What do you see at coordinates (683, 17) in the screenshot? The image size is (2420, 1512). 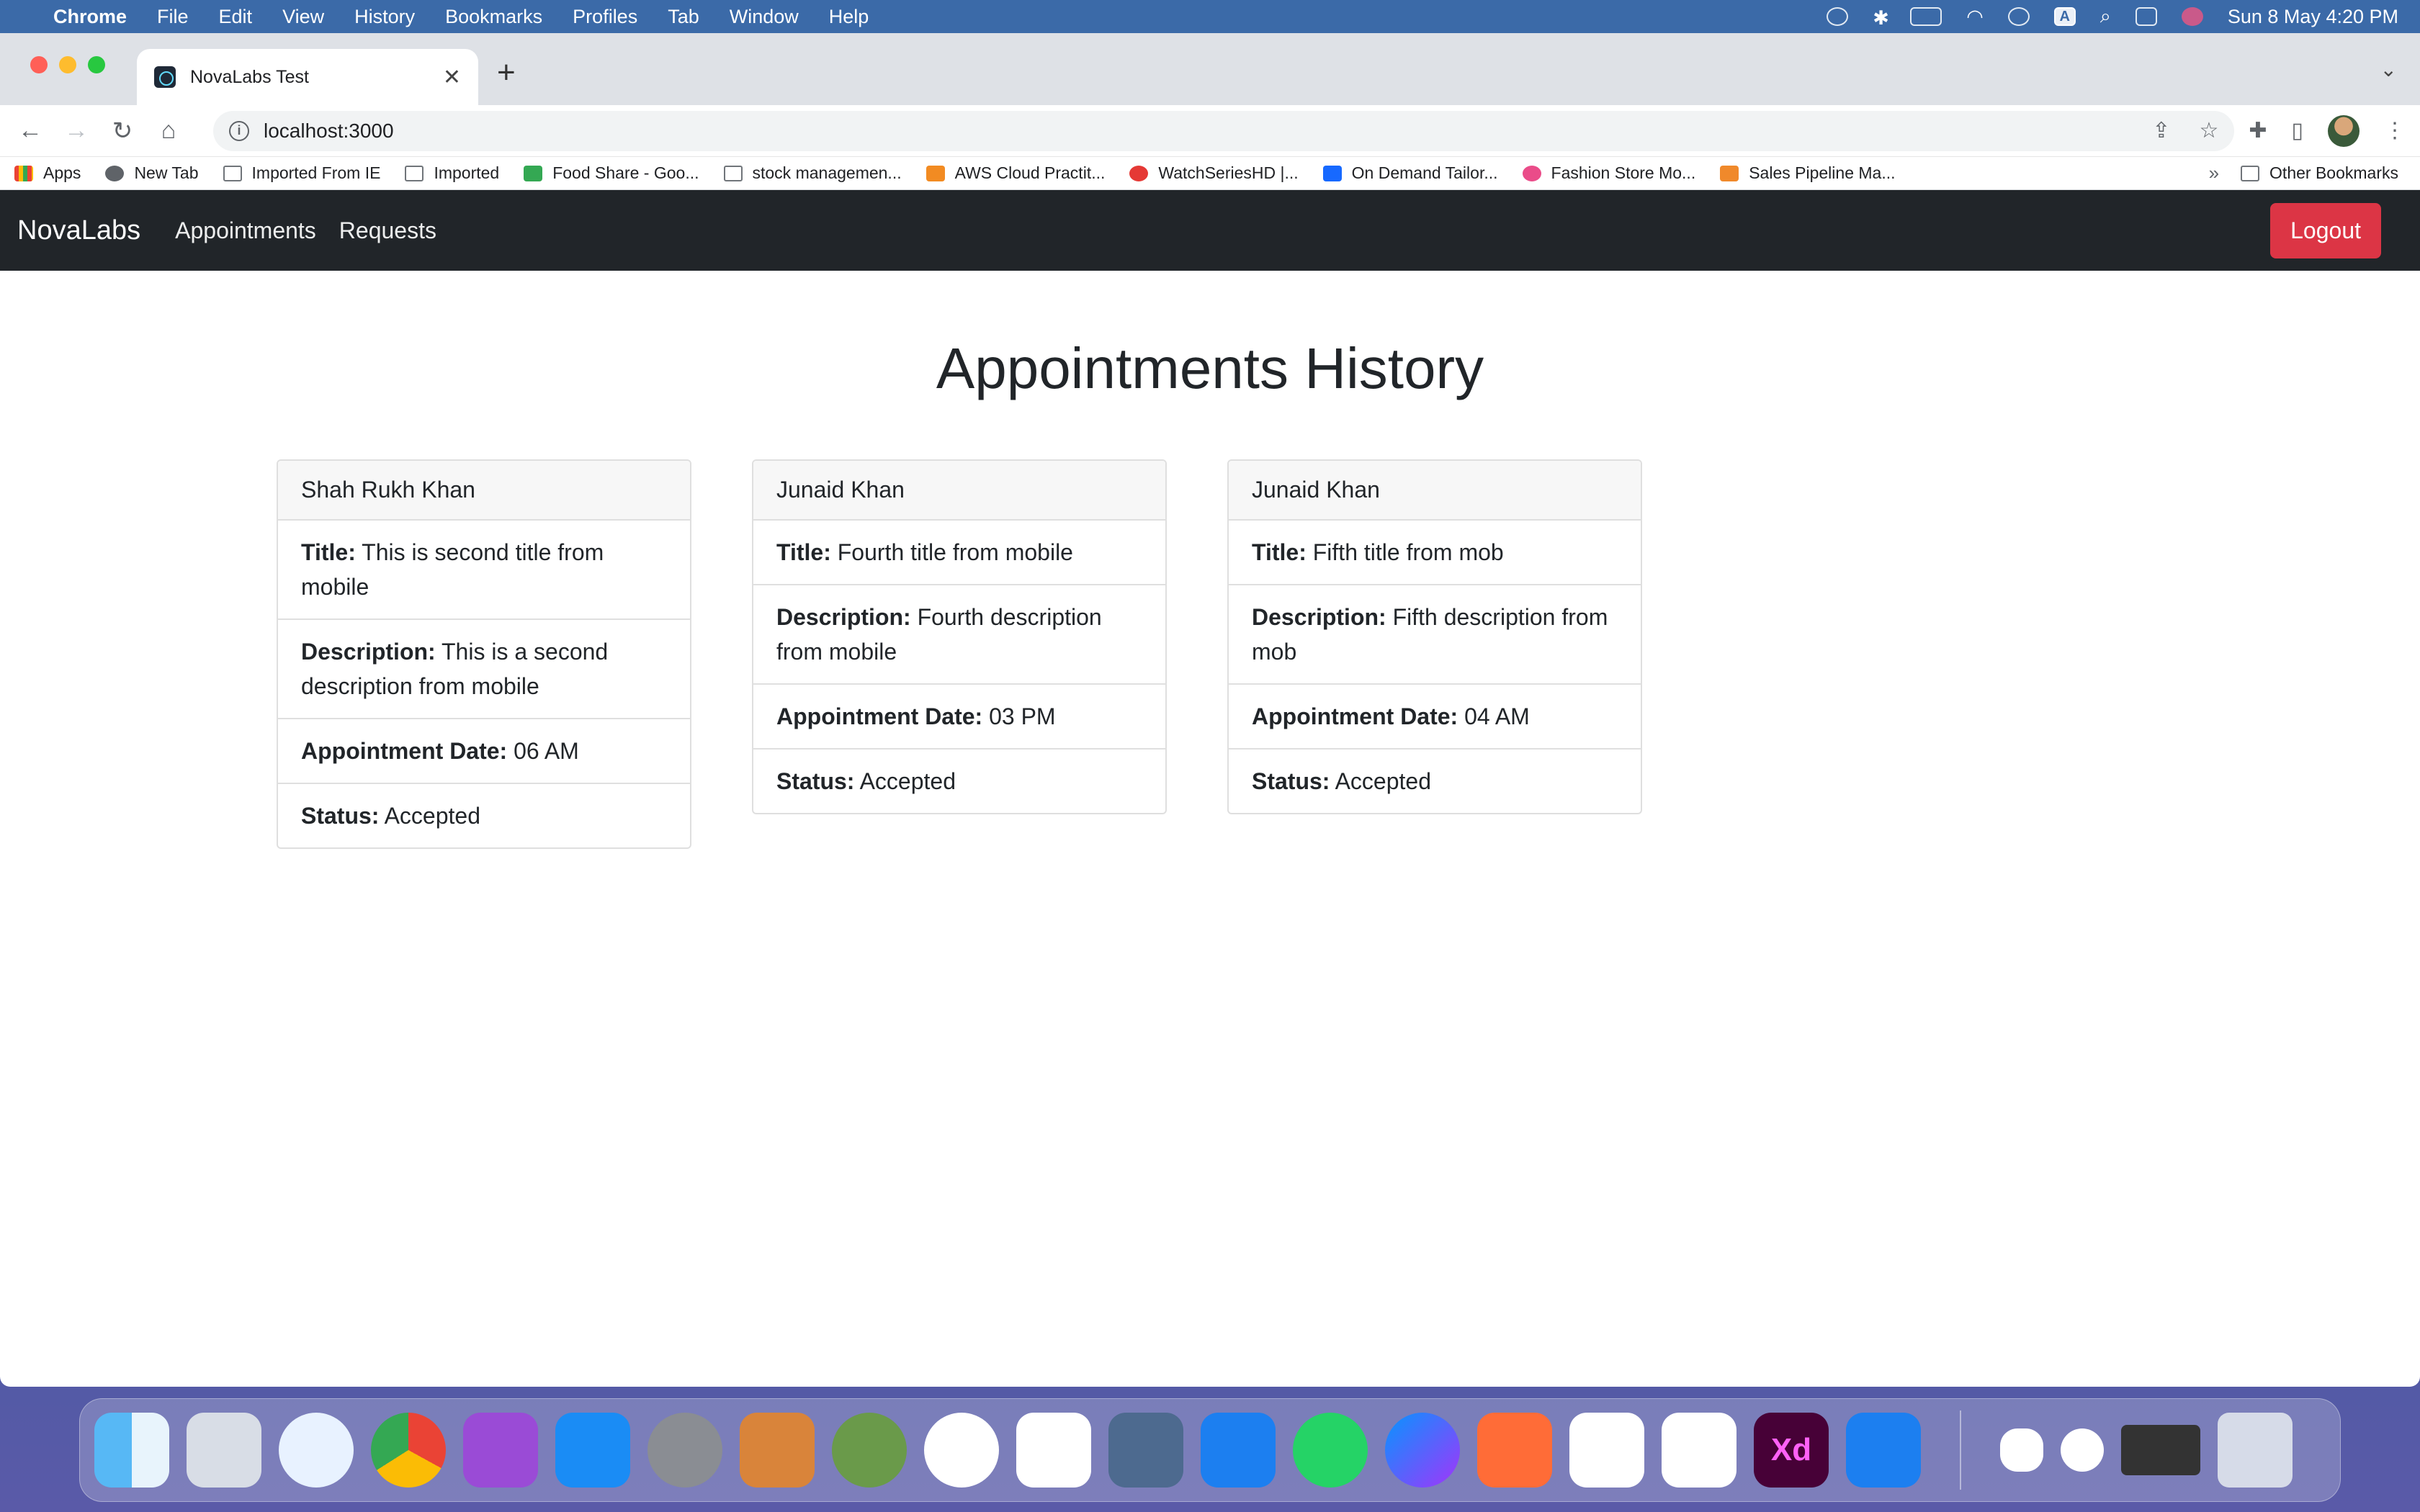 I see `menu-tab: Tab` at bounding box center [683, 17].